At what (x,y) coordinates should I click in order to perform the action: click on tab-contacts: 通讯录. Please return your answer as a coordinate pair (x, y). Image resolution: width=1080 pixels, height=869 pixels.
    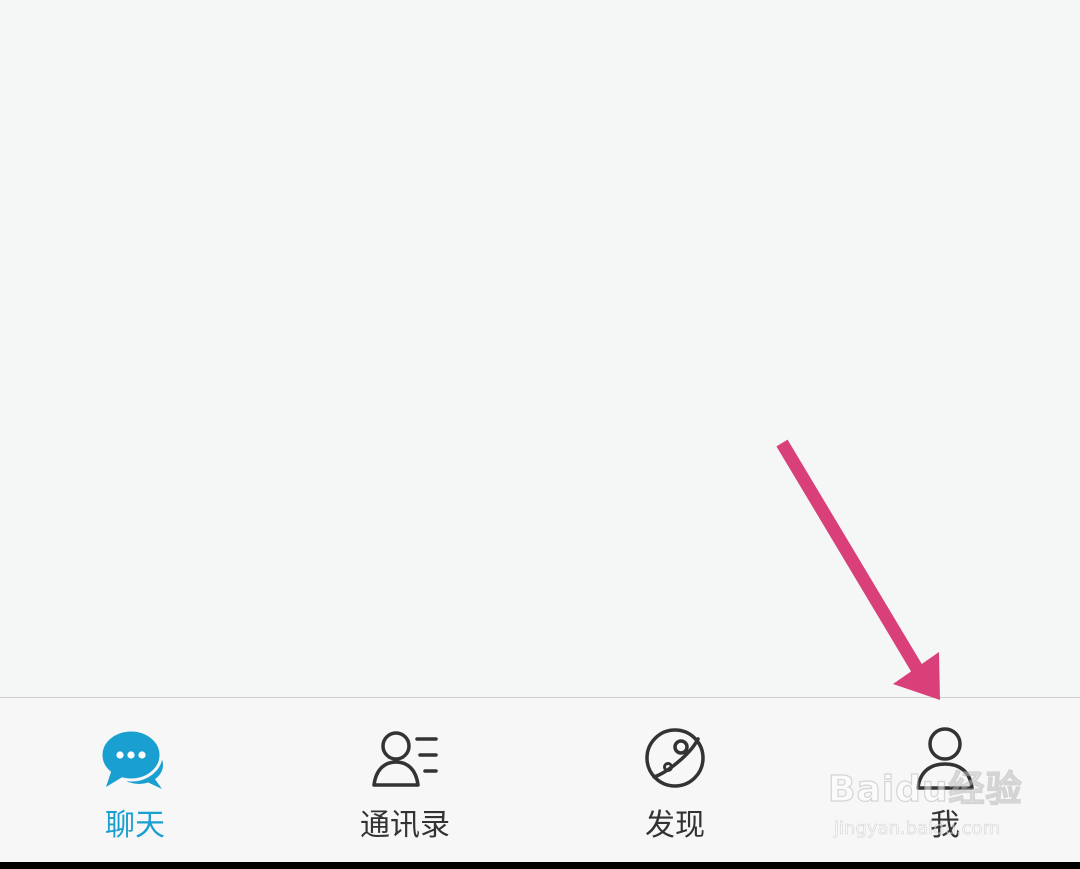
    Looking at the image, I should click on (405, 780).